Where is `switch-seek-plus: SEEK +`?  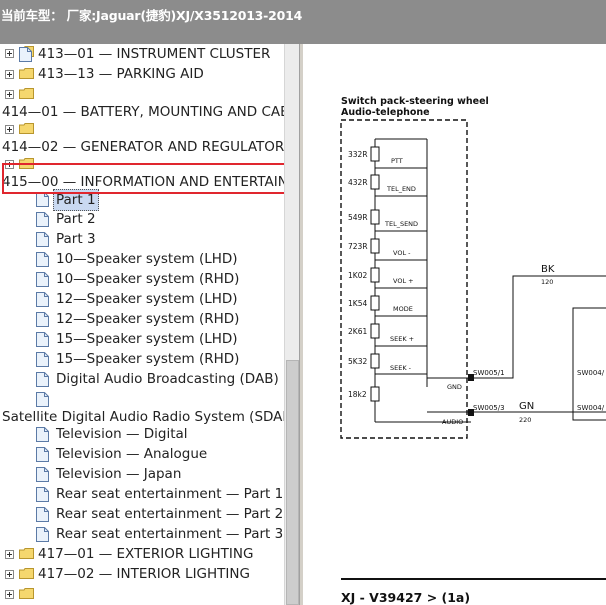 switch-seek-plus: SEEK + is located at coordinates (402, 339).